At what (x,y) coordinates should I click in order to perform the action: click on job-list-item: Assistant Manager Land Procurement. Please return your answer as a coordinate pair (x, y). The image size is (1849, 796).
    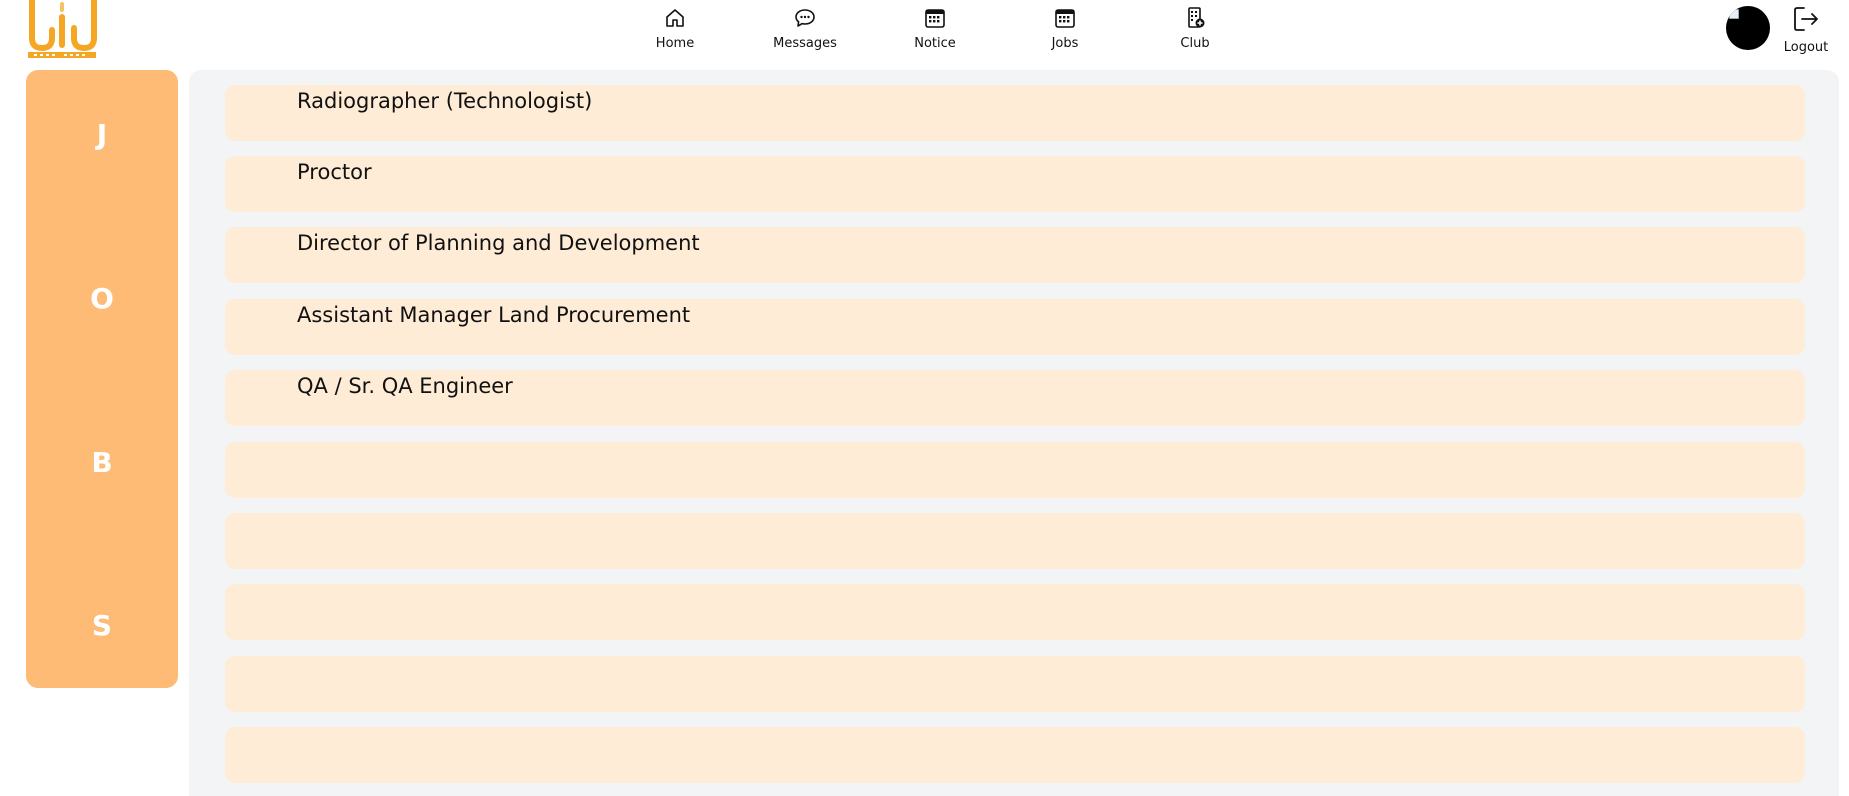
    Looking at the image, I should click on (1015, 327).